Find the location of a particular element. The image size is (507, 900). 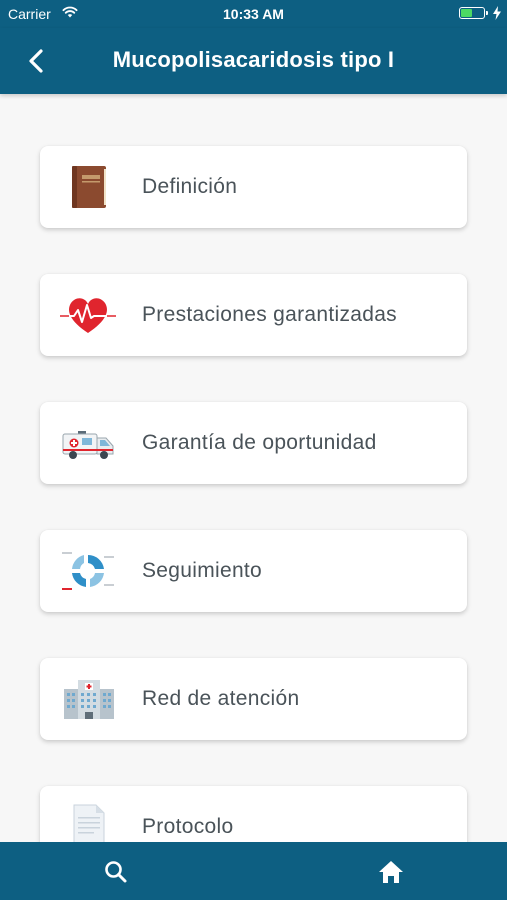

tab-home is located at coordinates (391, 872).